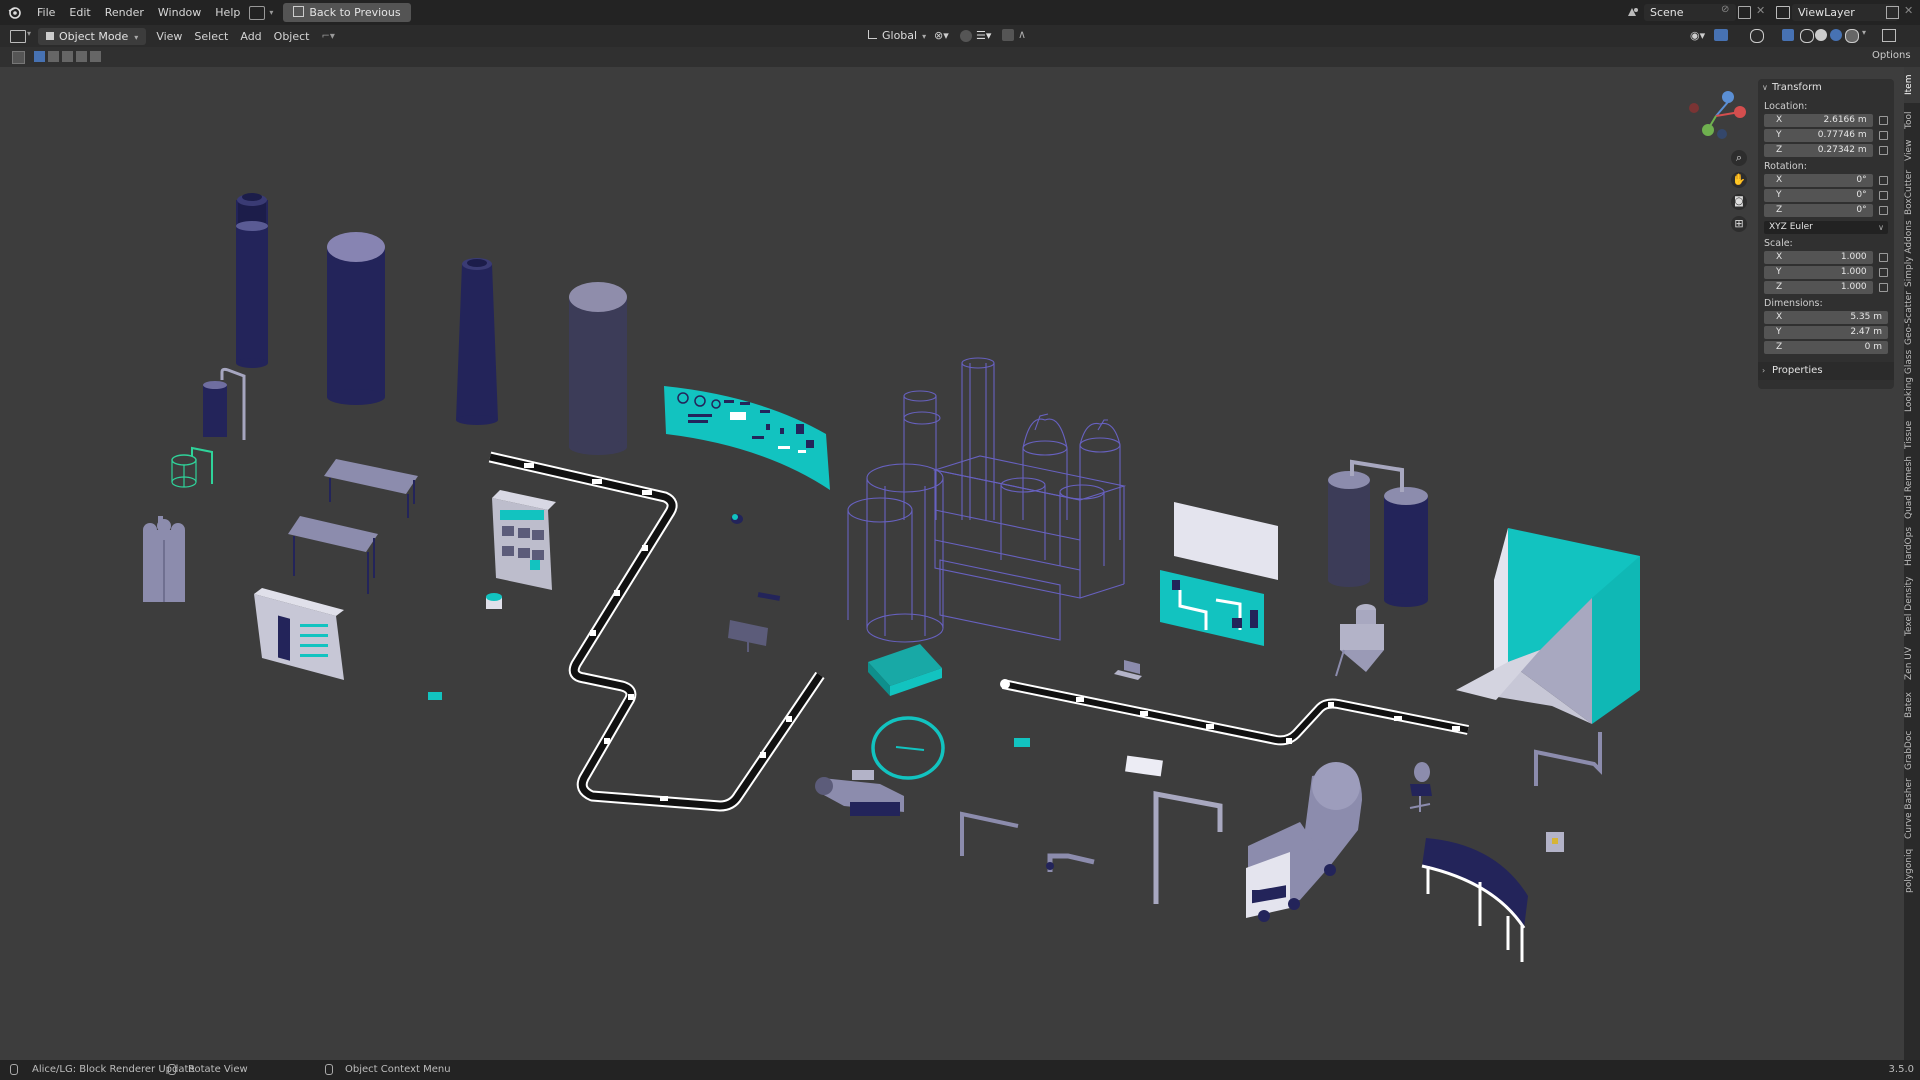  Describe the element at coordinates (1715, 113) in the screenshot. I see `navigation-gizmo` at that location.